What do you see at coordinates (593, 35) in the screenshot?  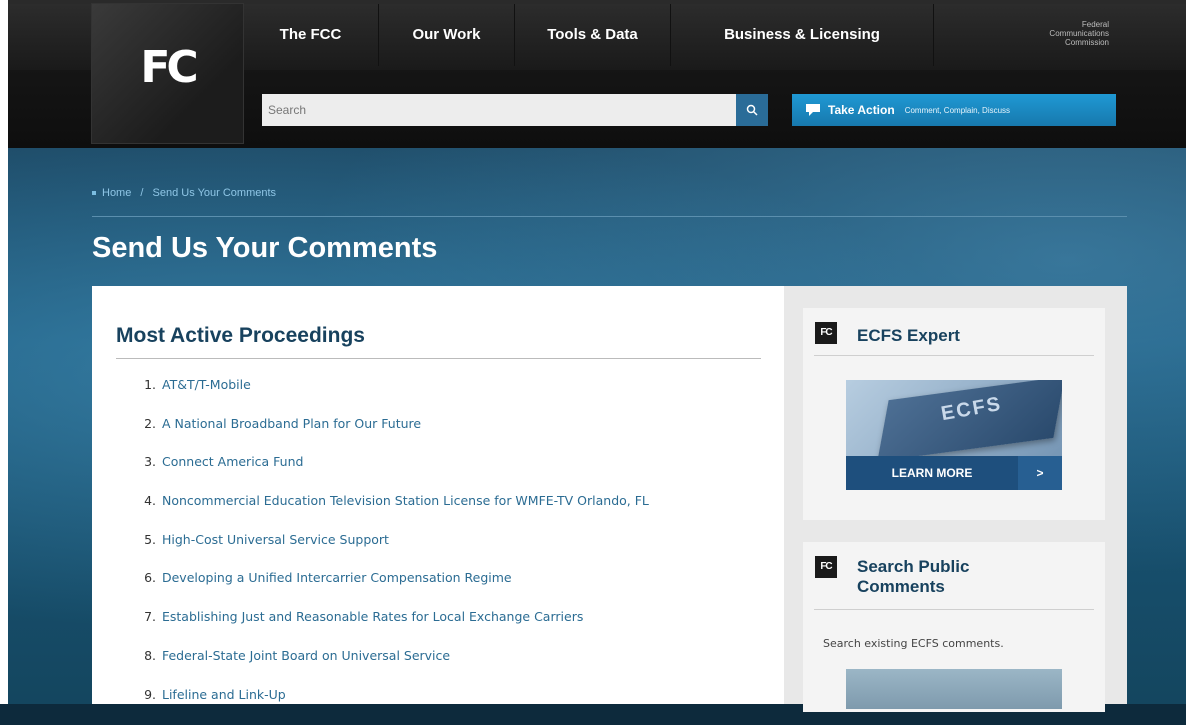 I see `nav-tools-data: Tools & Data` at bounding box center [593, 35].